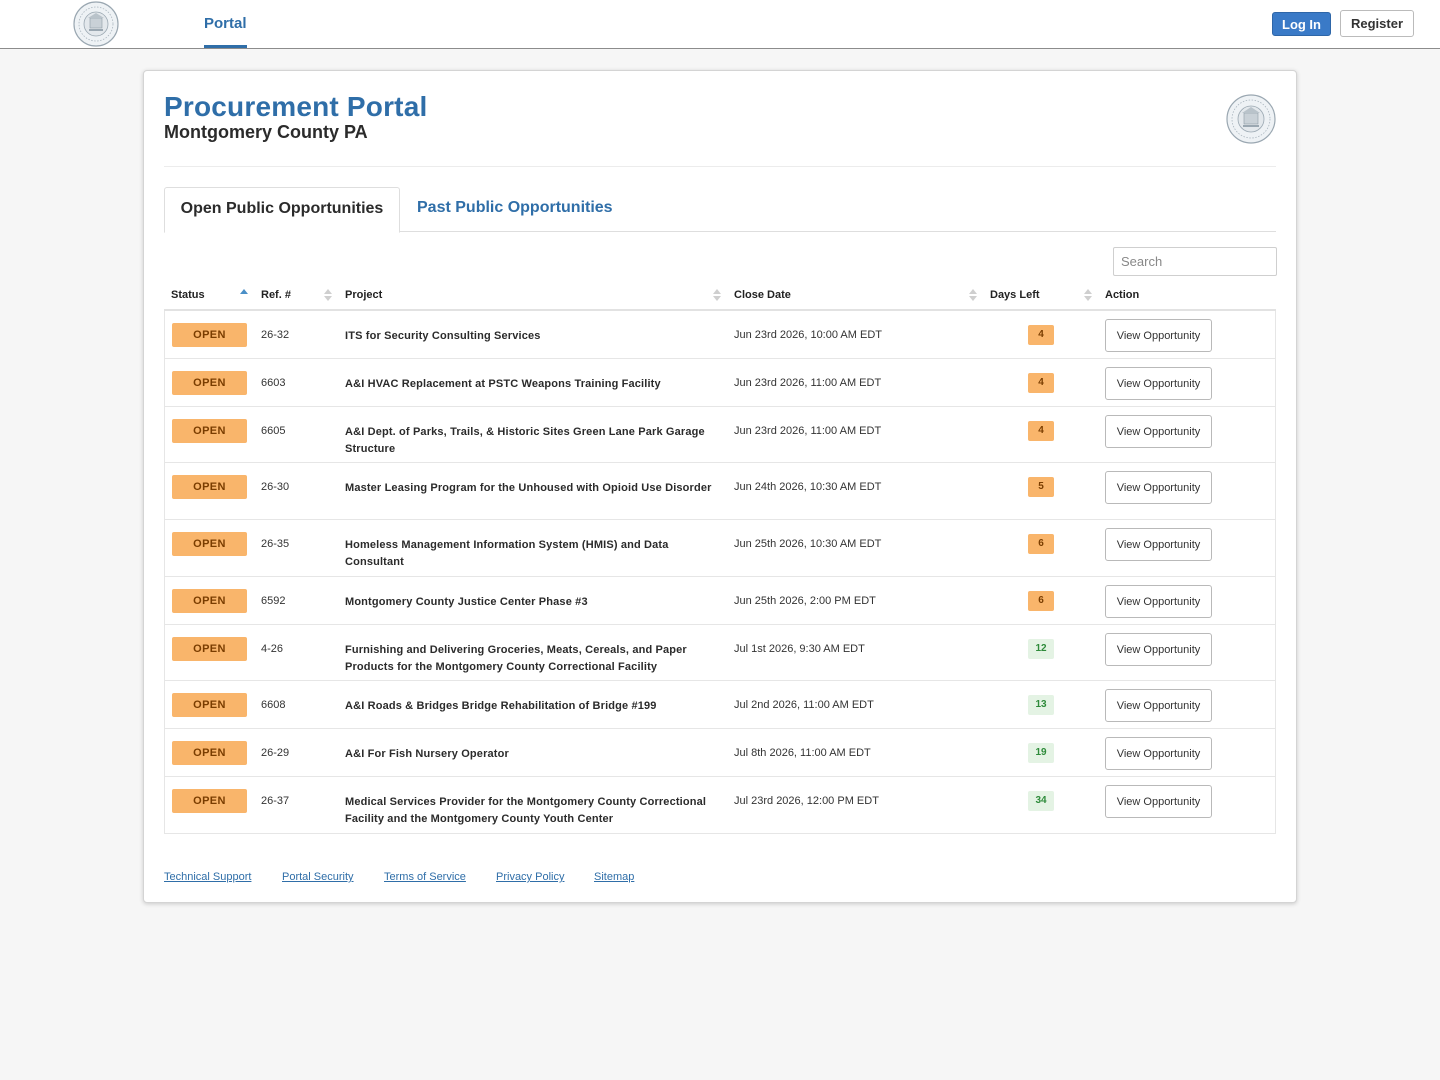  I want to click on close-date: Jul 2nd 2026, 11:00 AM EDT, so click(804, 705).